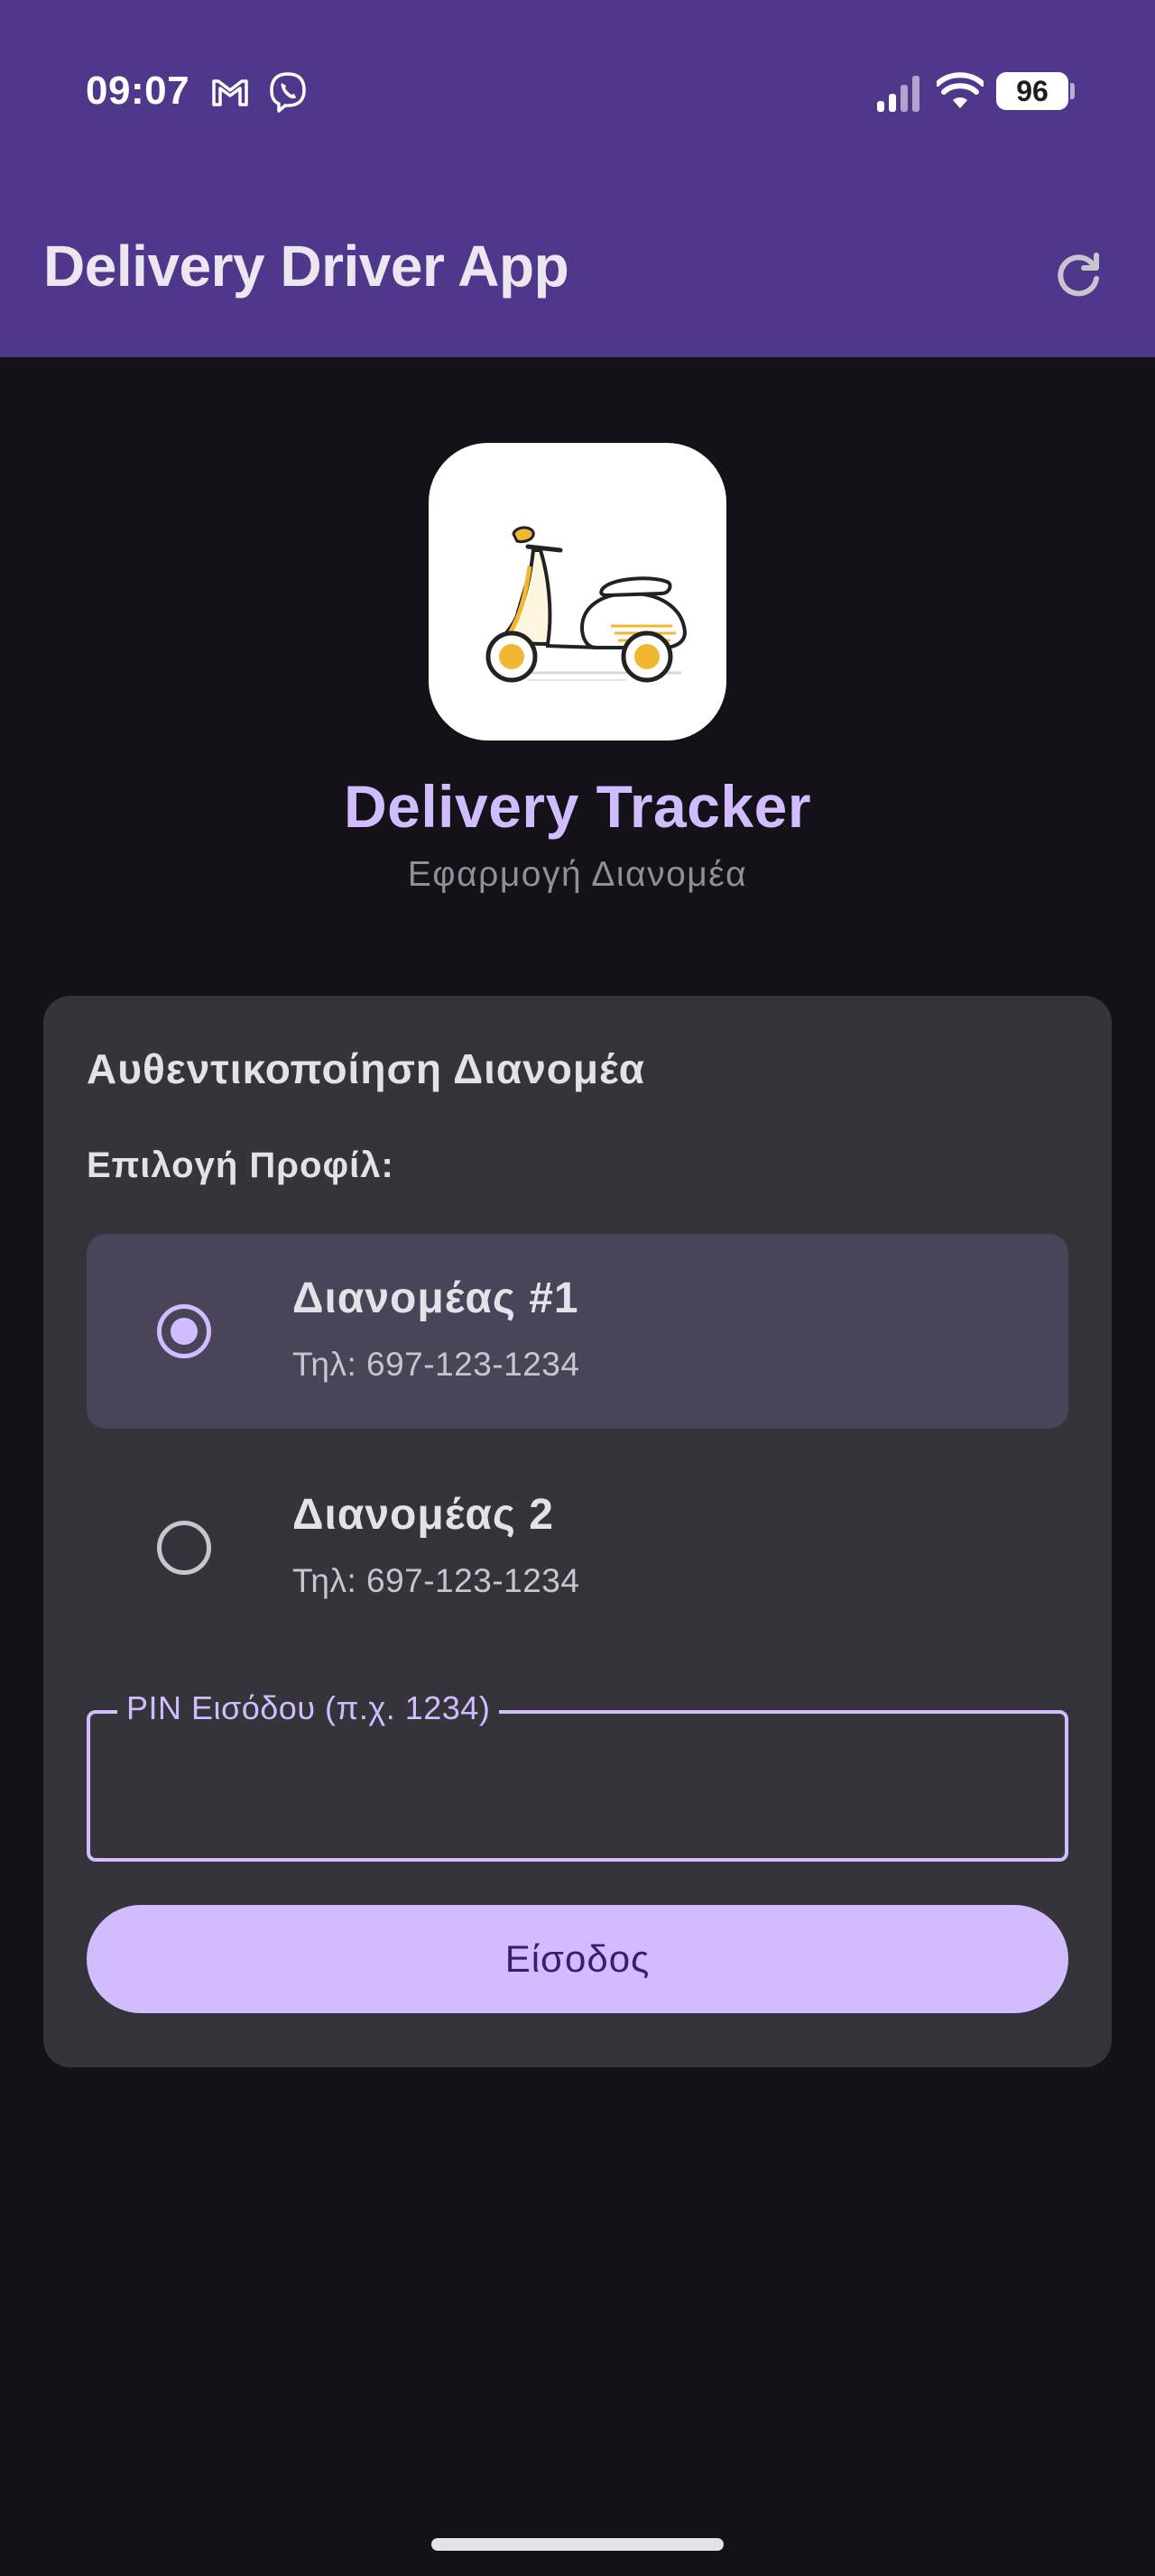 The width and height of the screenshot is (1155, 2576). I want to click on signal-icon, so click(898, 94).